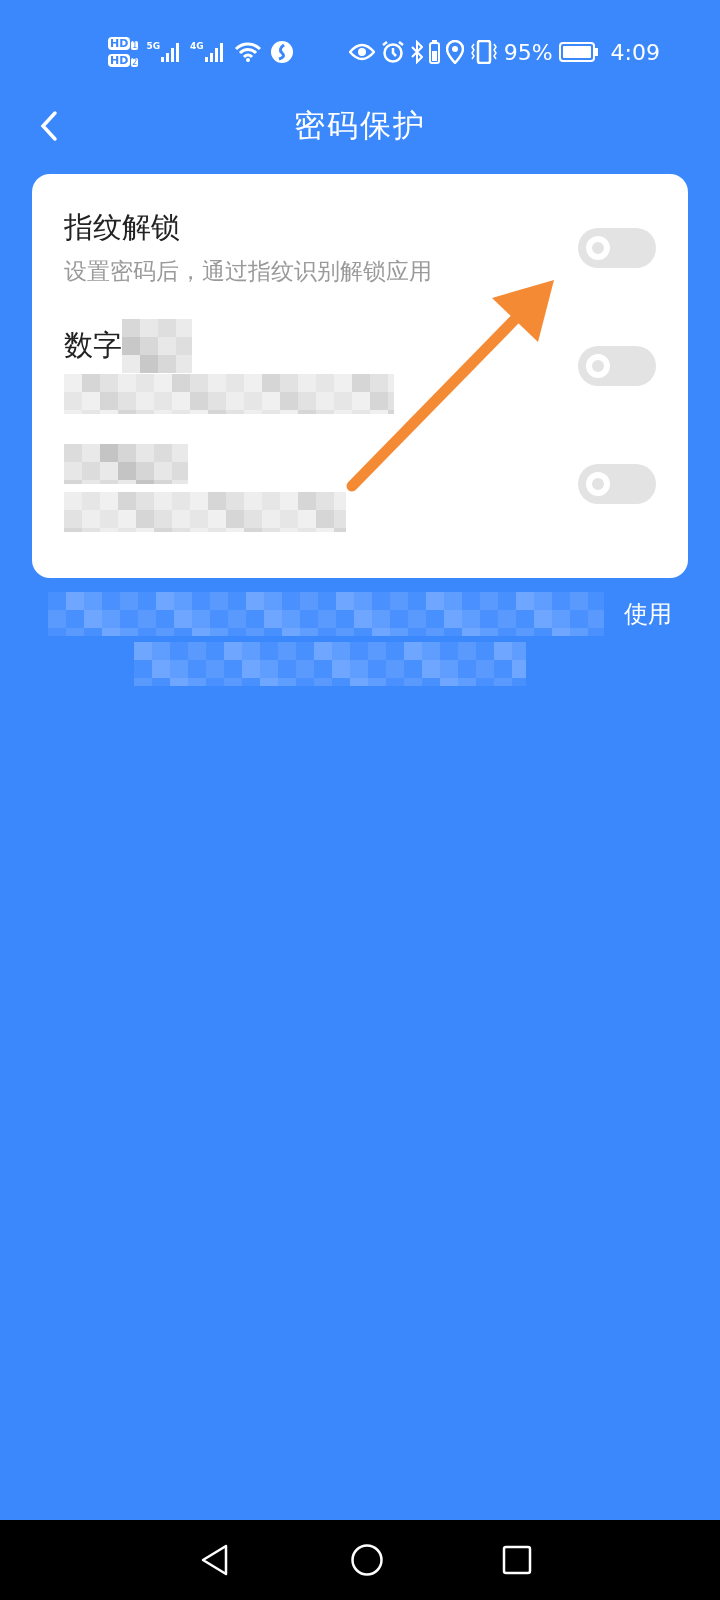 This screenshot has height=1600, width=720. Describe the element at coordinates (434, 52) in the screenshot. I see `battery-charging-small-icon` at that location.